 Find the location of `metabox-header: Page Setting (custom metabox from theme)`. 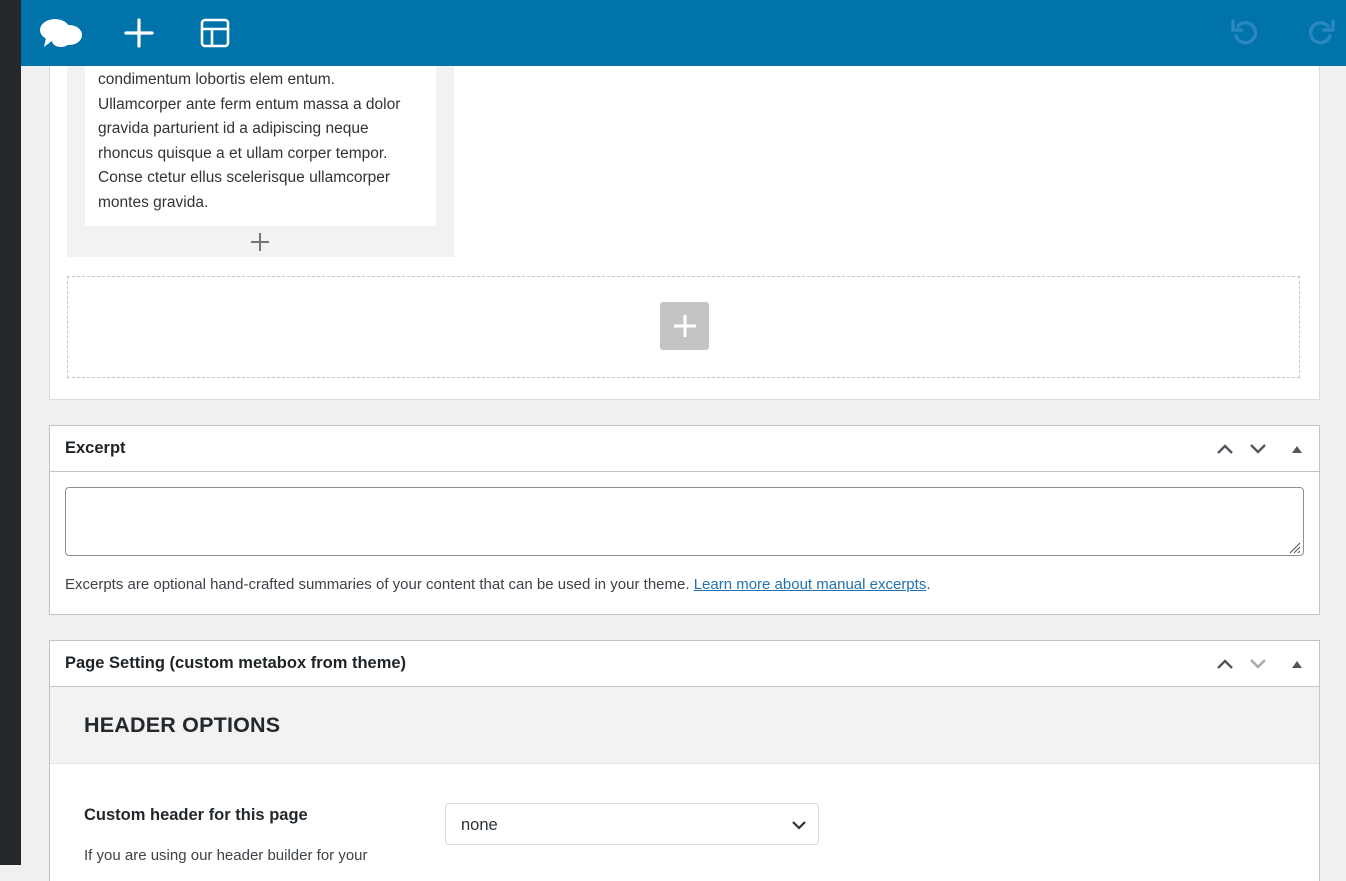

metabox-header: Page Setting (custom metabox from theme) is located at coordinates (684, 664).